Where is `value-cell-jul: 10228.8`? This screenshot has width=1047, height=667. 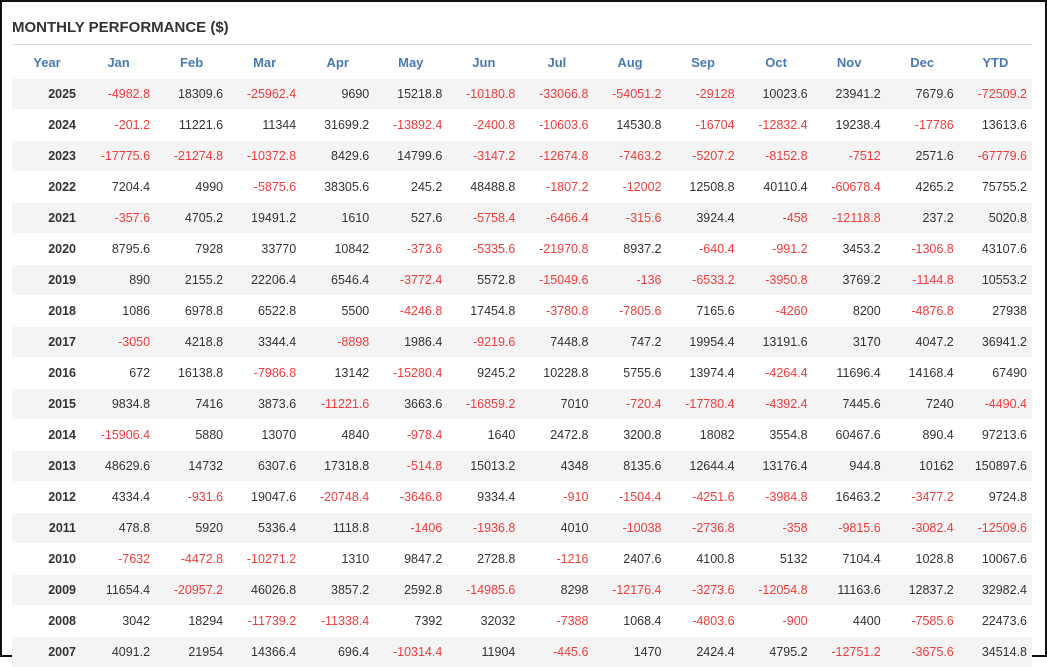 value-cell-jul: 10228.8 is located at coordinates (556, 373).